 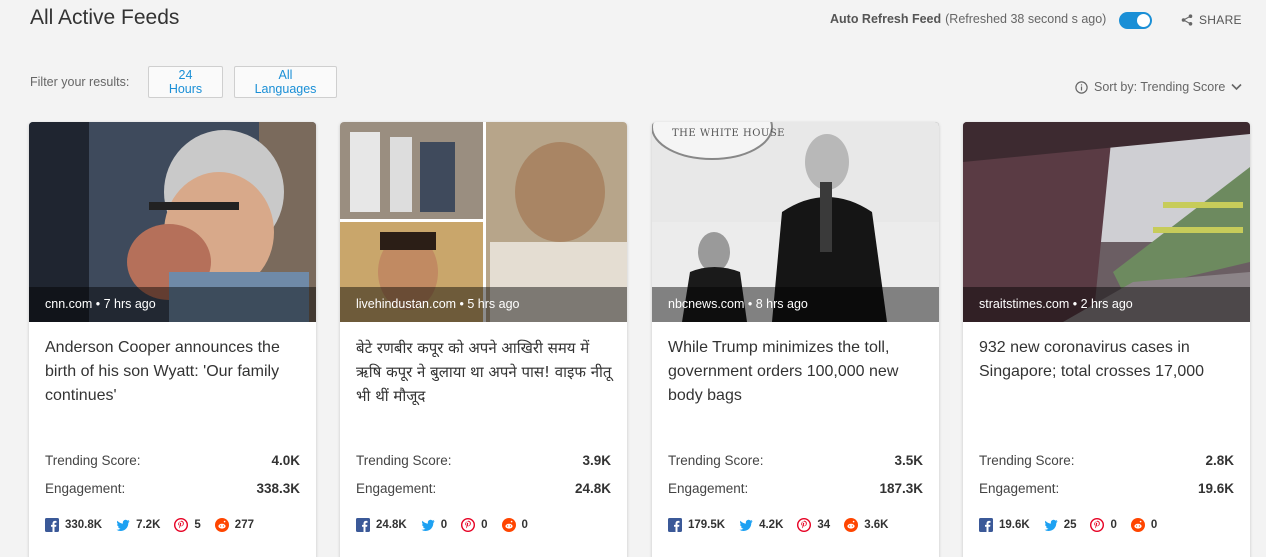 I want to click on share-button: SHARE, so click(x=1211, y=20).